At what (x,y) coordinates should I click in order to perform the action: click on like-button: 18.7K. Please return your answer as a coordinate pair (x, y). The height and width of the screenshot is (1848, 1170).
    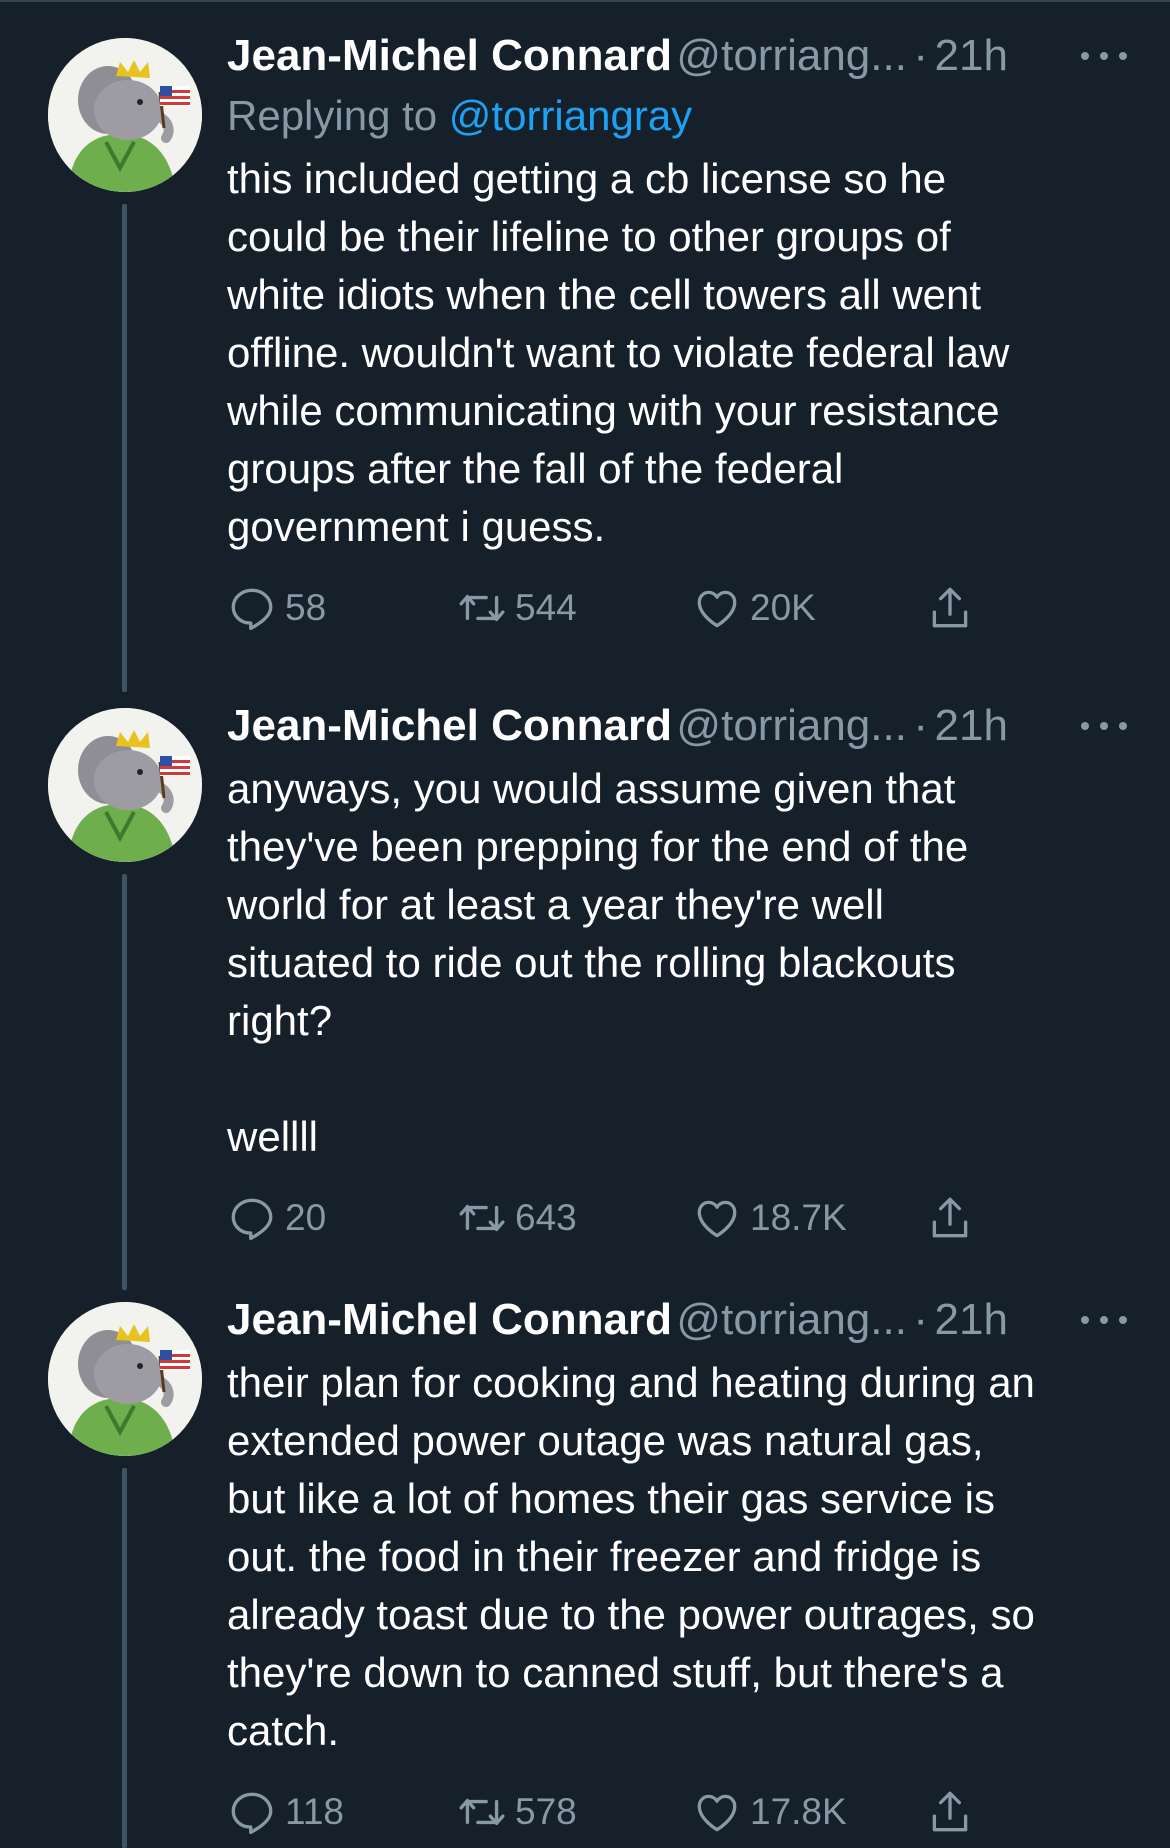
    Looking at the image, I should click on (769, 1218).